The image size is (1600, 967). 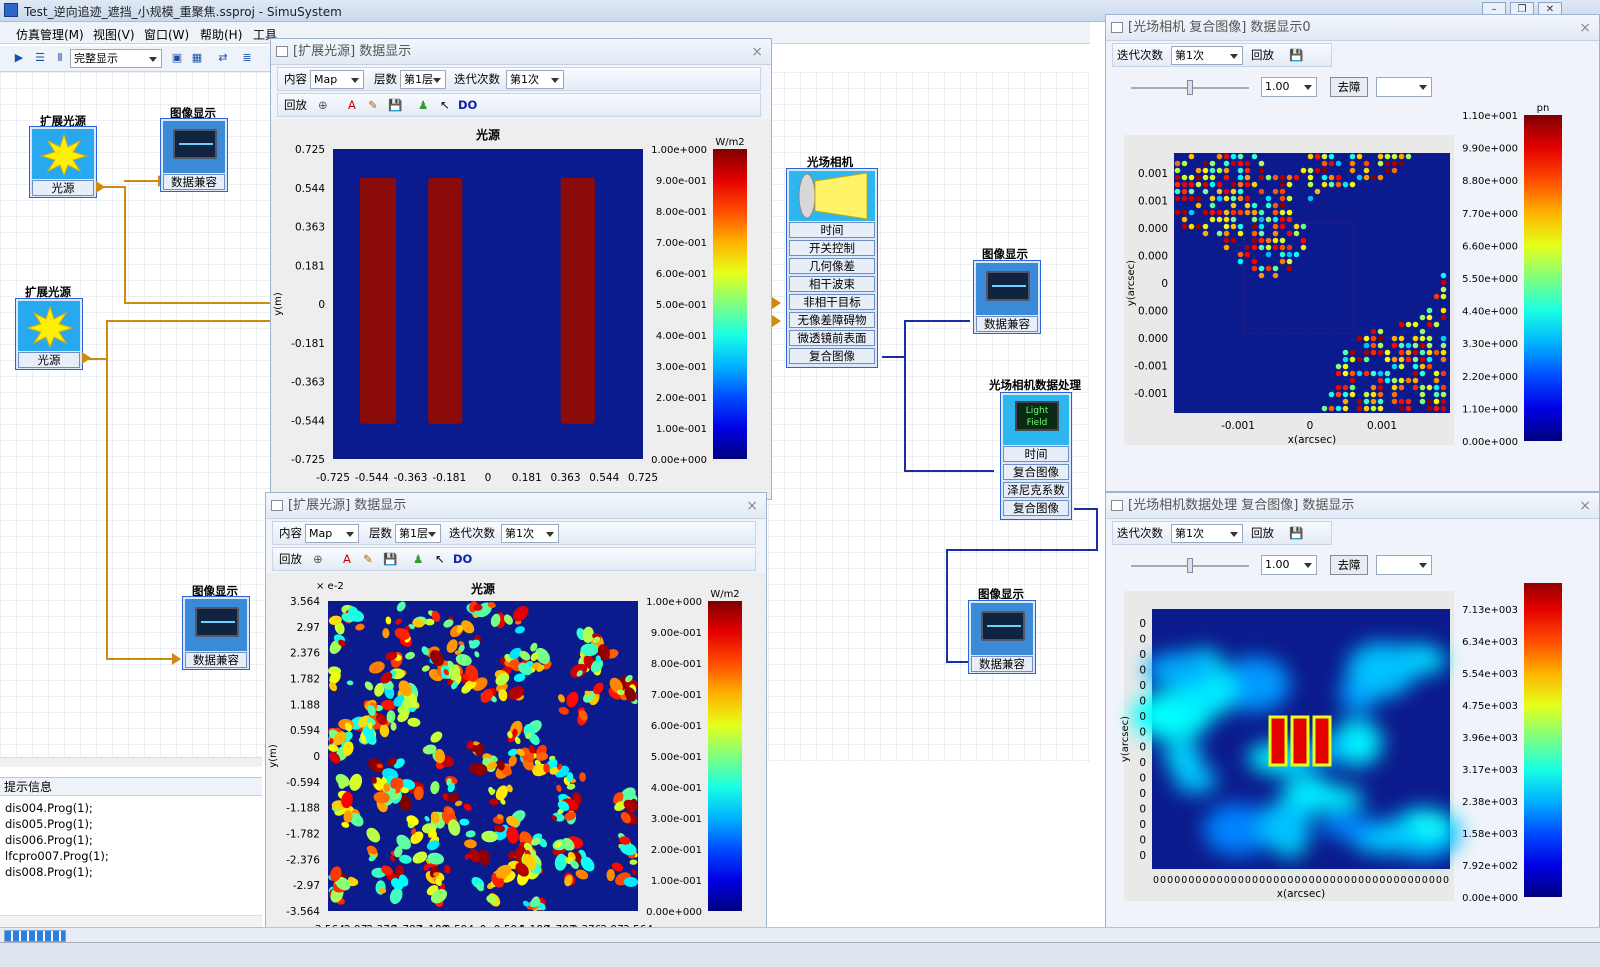 What do you see at coordinates (832, 302) in the screenshot?
I see `port-incoherent-target: 非相干目标` at bounding box center [832, 302].